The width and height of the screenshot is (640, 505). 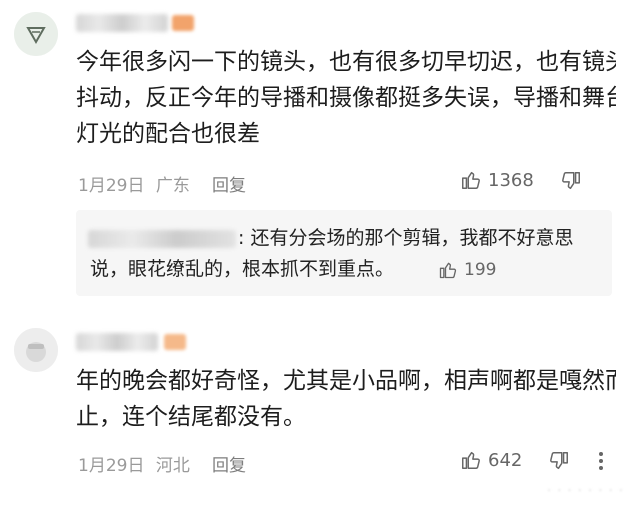 What do you see at coordinates (172, 186) in the screenshot?
I see `comment-location: 广东` at bounding box center [172, 186].